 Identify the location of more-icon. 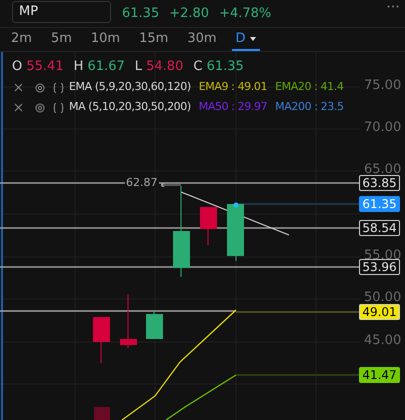
(393, 6).